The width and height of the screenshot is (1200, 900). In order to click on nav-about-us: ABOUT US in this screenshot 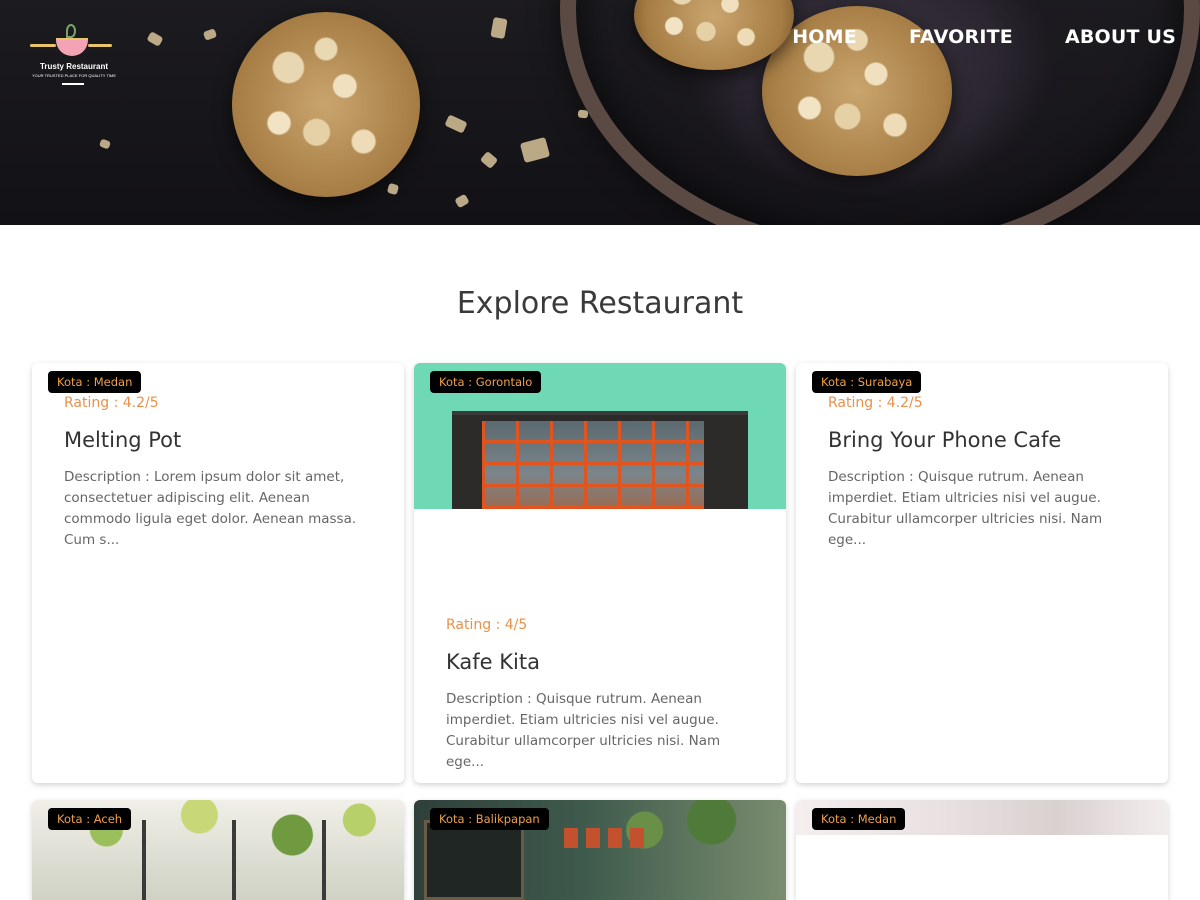, I will do `click(1120, 37)`.